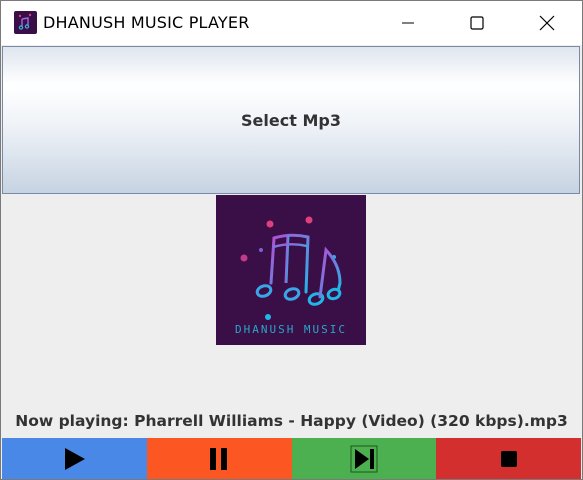 The height and width of the screenshot is (480, 583). I want to click on music-note-icon, so click(25, 22).